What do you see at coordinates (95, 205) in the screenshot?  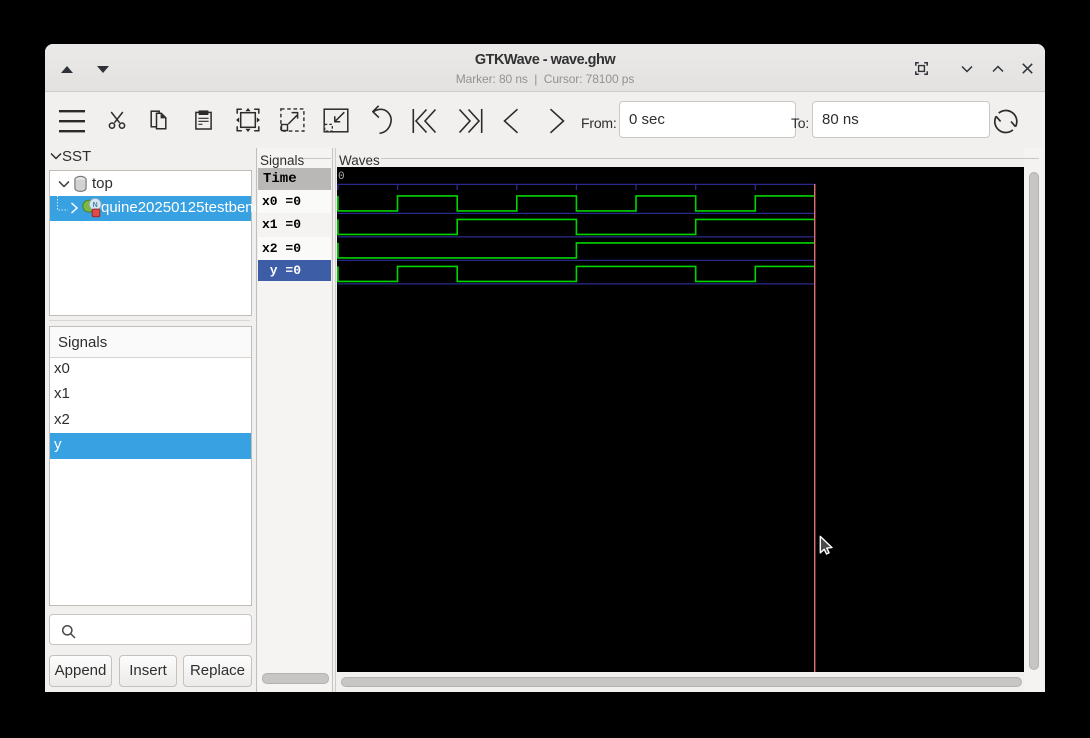 I see `svg-text: N` at bounding box center [95, 205].